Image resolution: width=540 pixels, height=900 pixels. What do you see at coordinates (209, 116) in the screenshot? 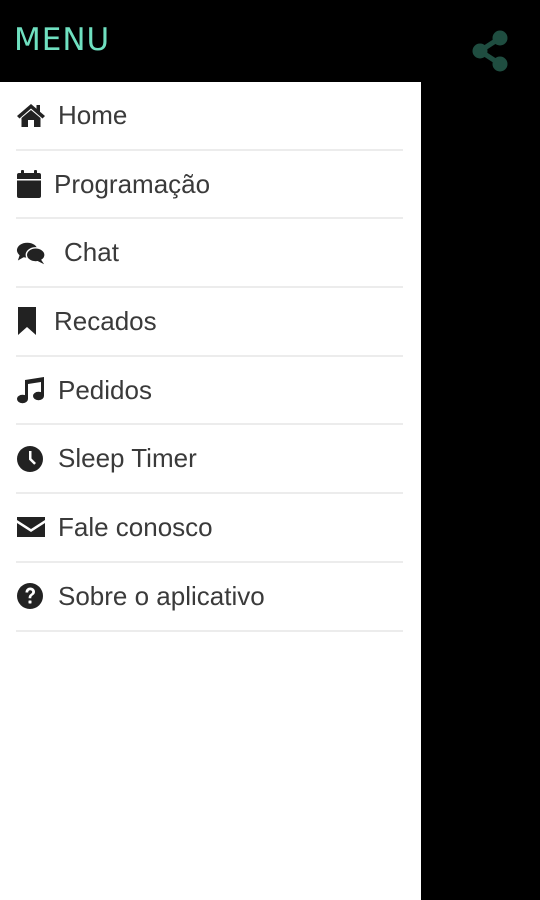
I see `menu-item-home: Home` at bounding box center [209, 116].